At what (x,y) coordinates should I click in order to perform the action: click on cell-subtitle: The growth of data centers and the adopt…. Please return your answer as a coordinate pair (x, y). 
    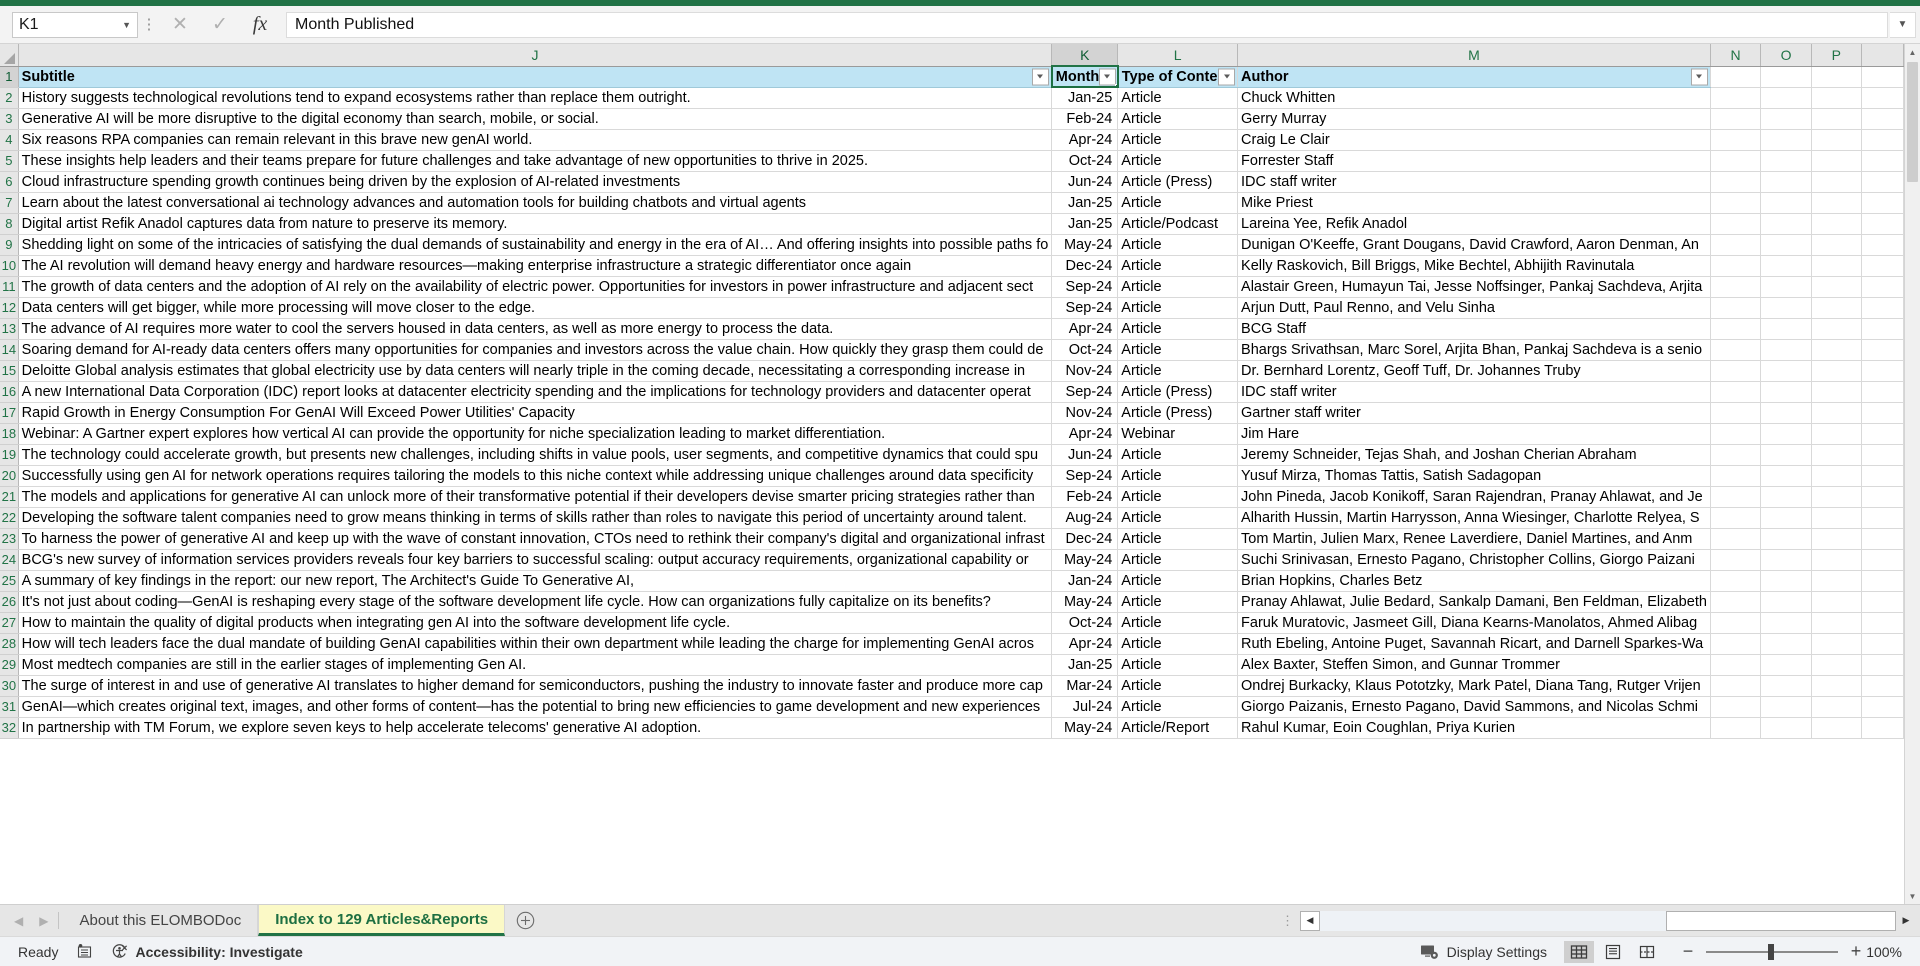
    Looking at the image, I should click on (535, 287).